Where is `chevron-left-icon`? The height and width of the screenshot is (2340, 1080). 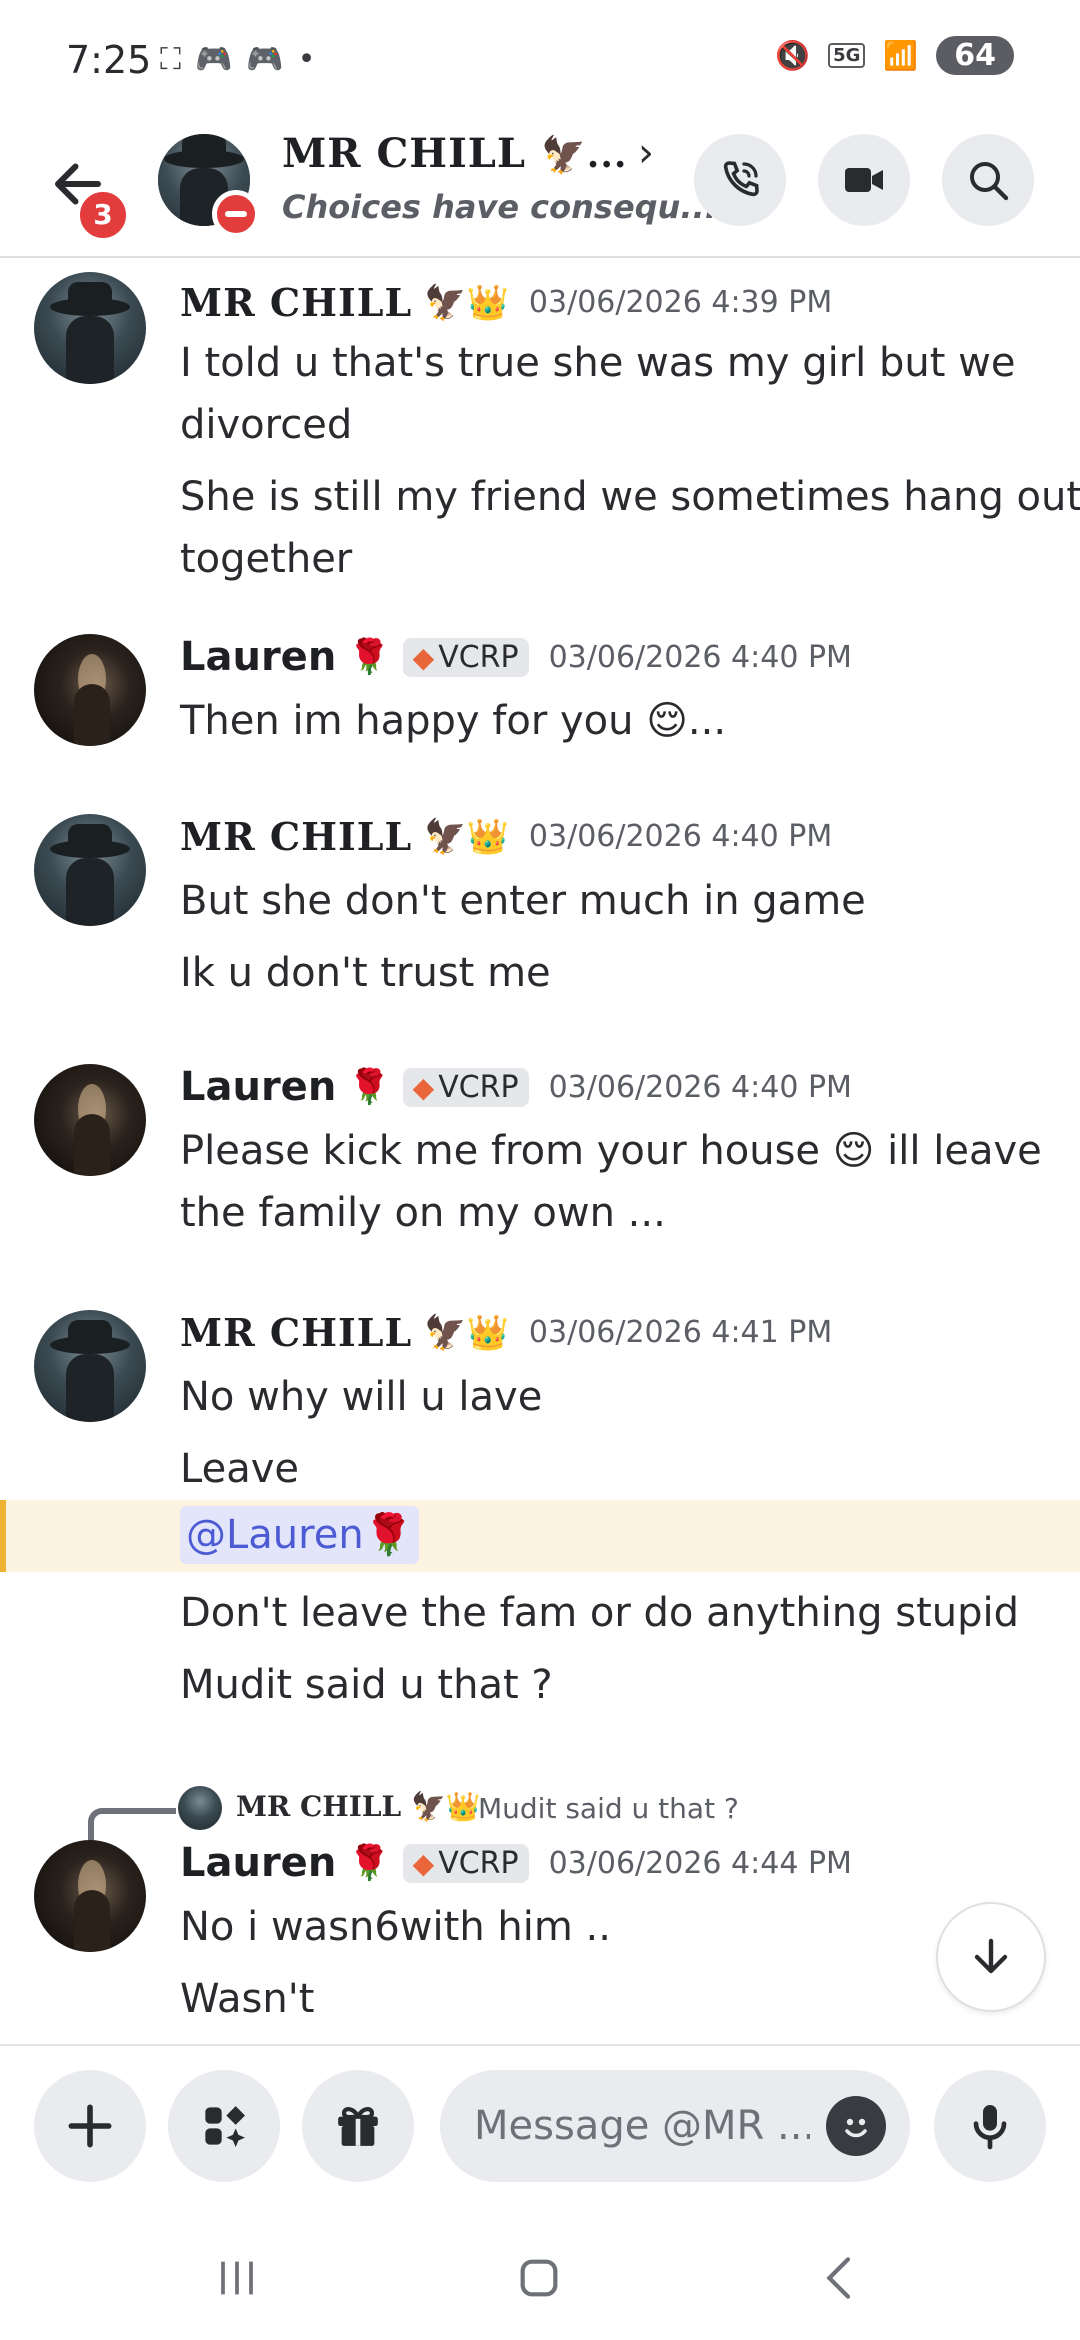
chevron-left-icon is located at coordinates (838, 2278).